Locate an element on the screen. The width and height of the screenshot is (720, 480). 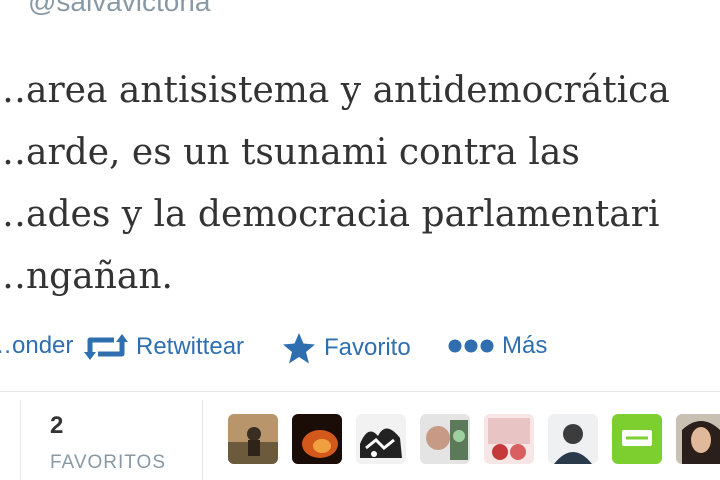
favorites-label: FAVORITOS is located at coordinates (108, 463).